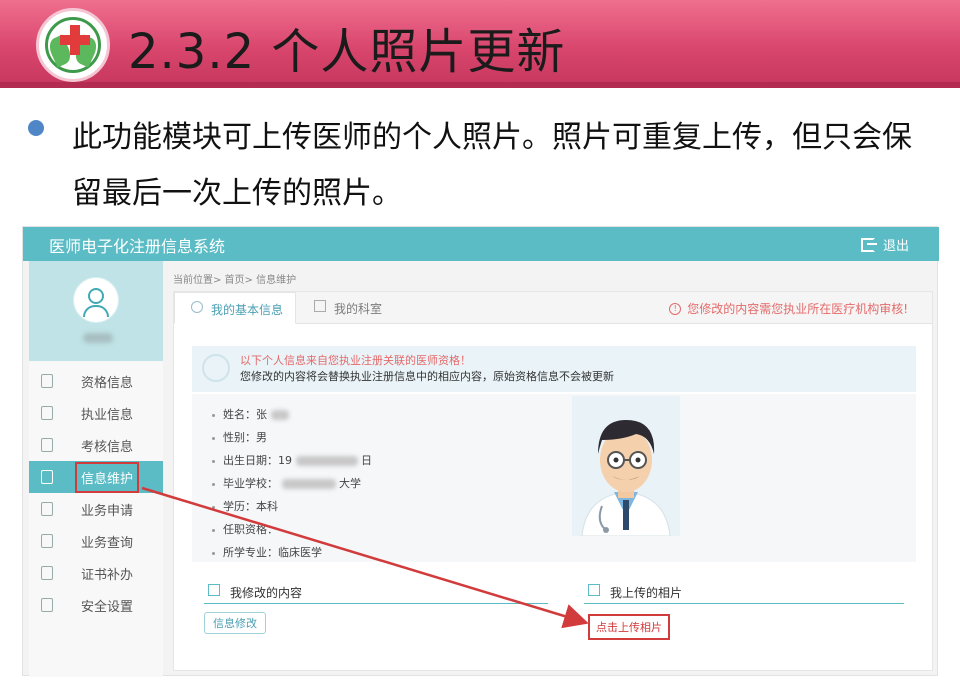 The width and height of the screenshot is (960, 685). I want to click on slide-header: 2.3.2 个人照片更新, so click(480, 44).